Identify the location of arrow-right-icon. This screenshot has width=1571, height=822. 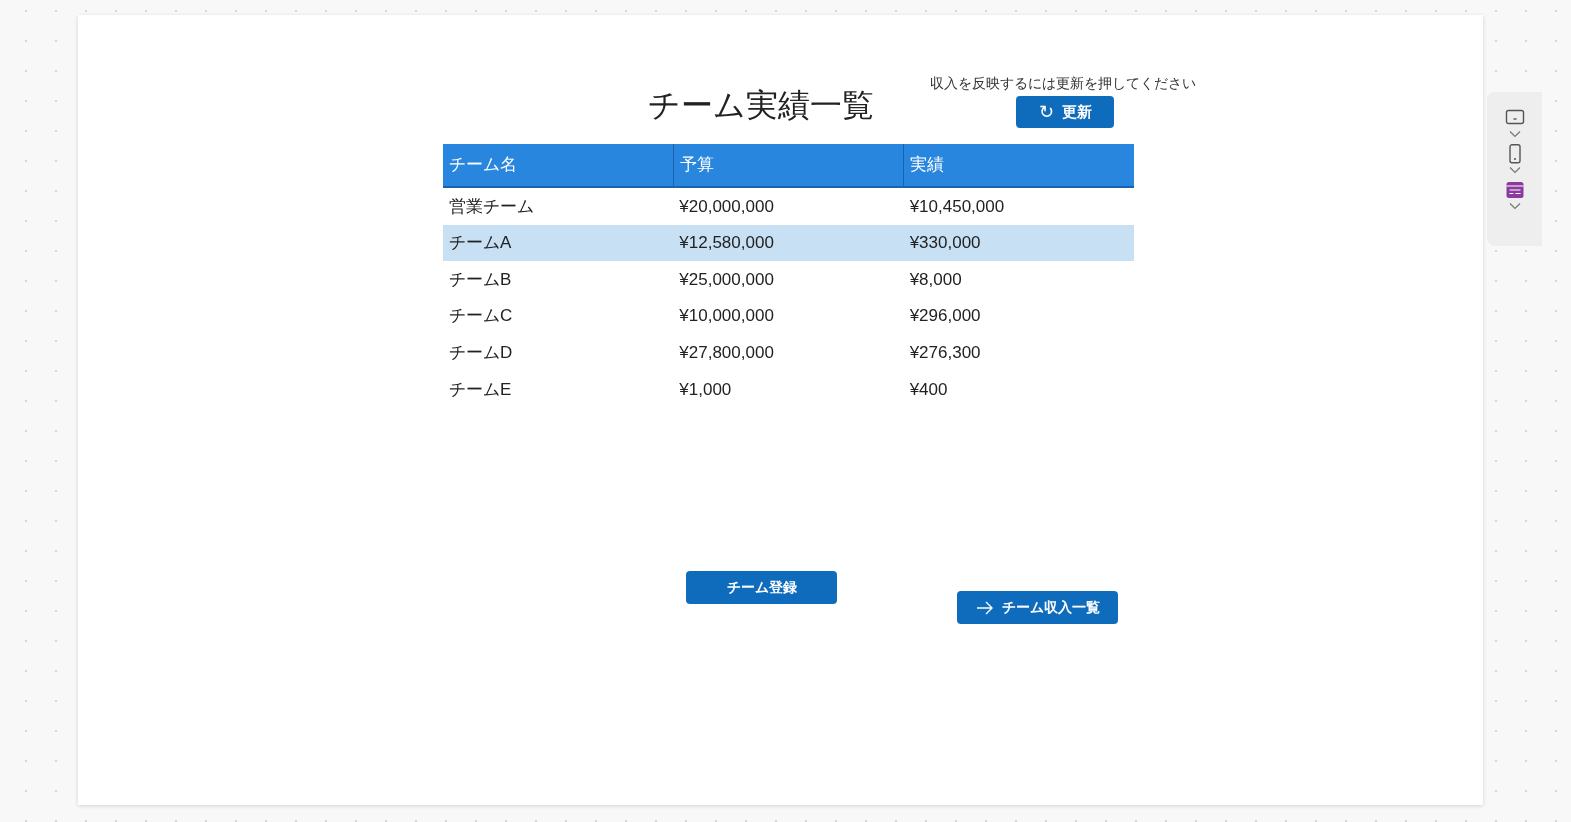
(984, 607).